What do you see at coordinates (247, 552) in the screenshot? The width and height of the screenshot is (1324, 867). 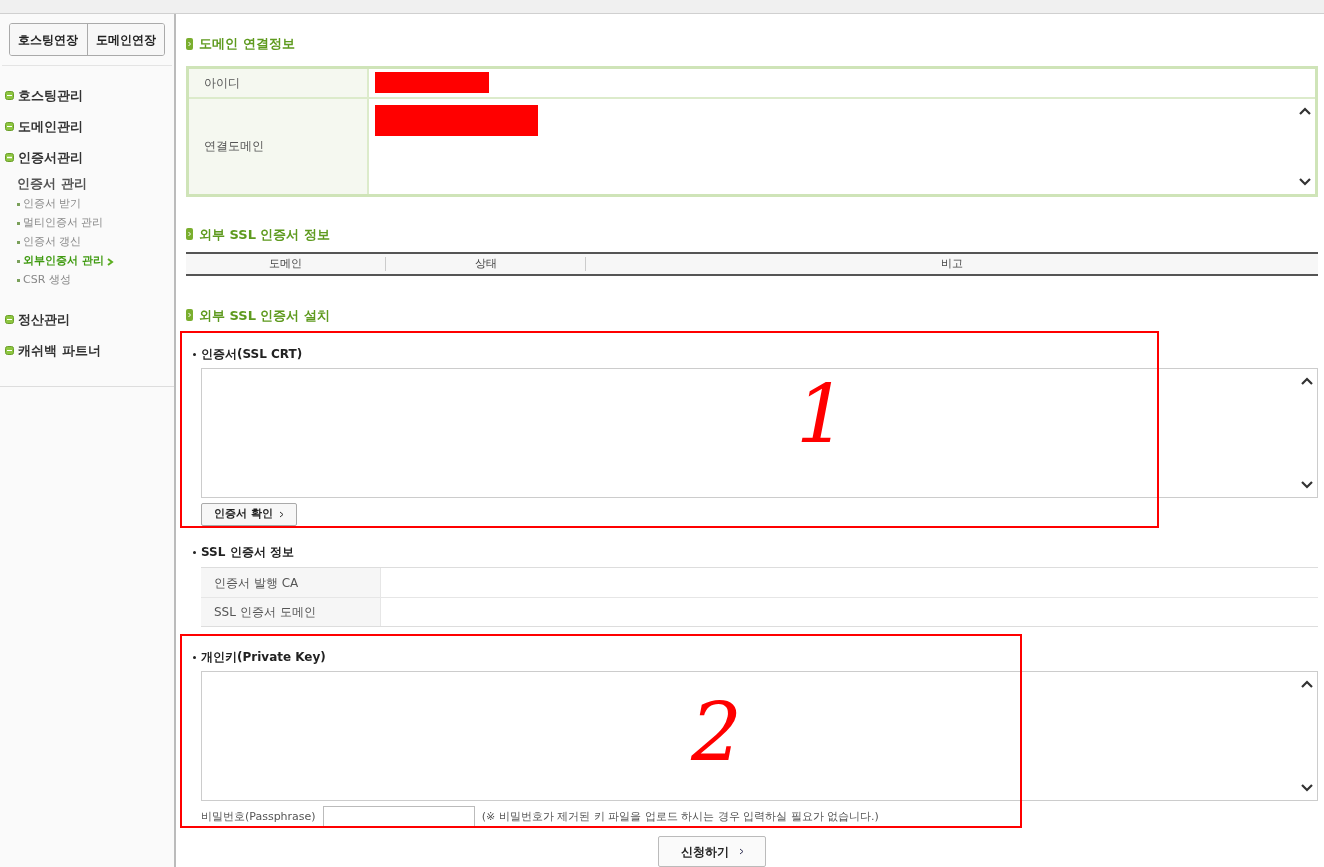 I see `field-label: SSL 인증서 정보` at bounding box center [247, 552].